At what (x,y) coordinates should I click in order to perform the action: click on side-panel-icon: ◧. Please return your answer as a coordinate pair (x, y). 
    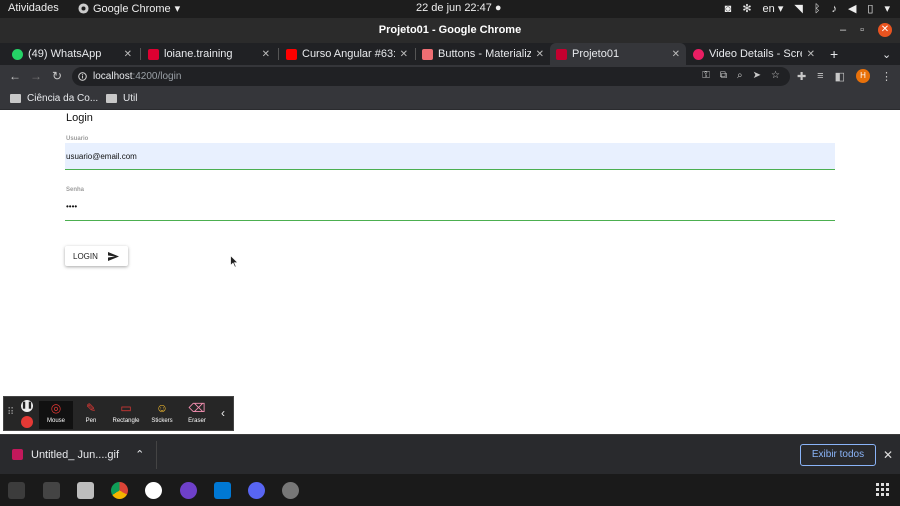
    Looking at the image, I should click on (840, 76).